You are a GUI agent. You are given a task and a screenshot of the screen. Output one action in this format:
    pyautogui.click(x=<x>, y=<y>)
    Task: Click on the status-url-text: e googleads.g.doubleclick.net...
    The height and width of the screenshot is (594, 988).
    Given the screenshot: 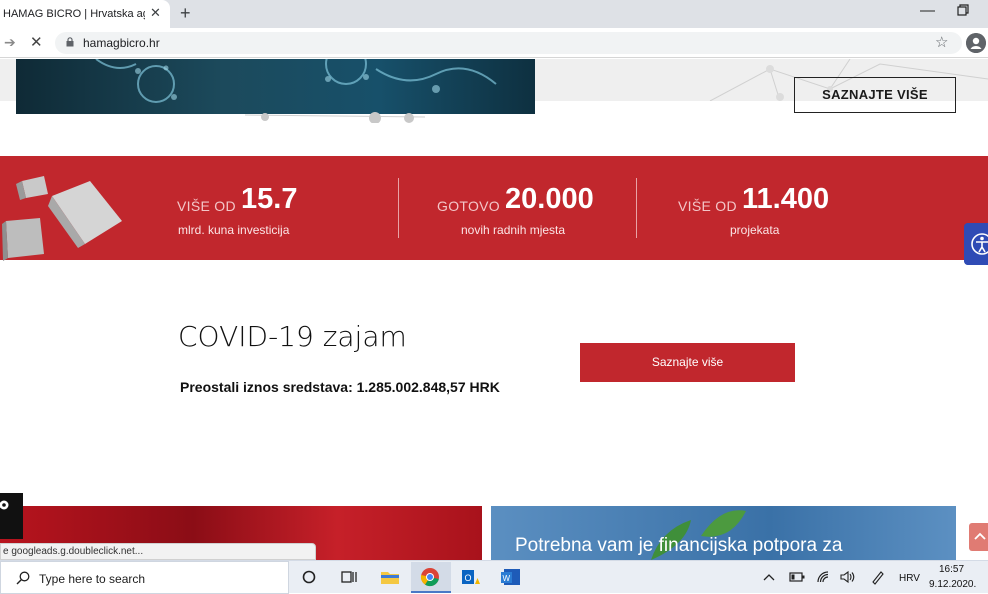 What is the action you would take?
    pyautogui.click(x=73, y=551)
    